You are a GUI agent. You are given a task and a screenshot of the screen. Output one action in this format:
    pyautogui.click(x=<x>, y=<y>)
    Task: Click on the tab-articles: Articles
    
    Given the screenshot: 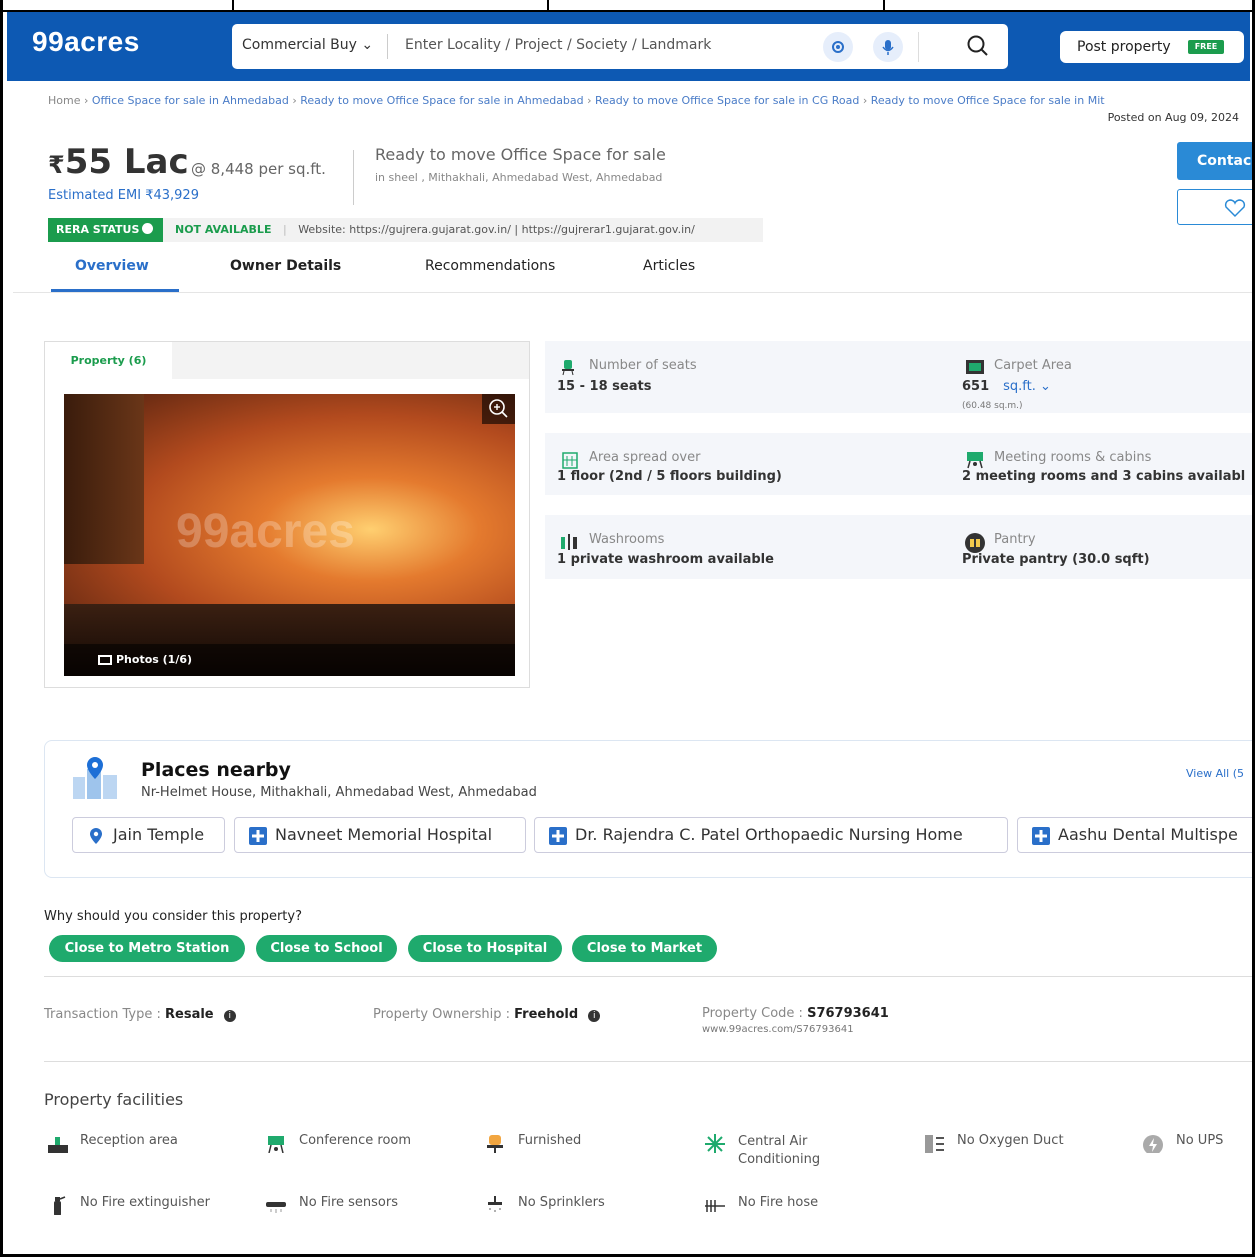 What is the action you would take?
    pyautogui.click(x=669, y=266)
    